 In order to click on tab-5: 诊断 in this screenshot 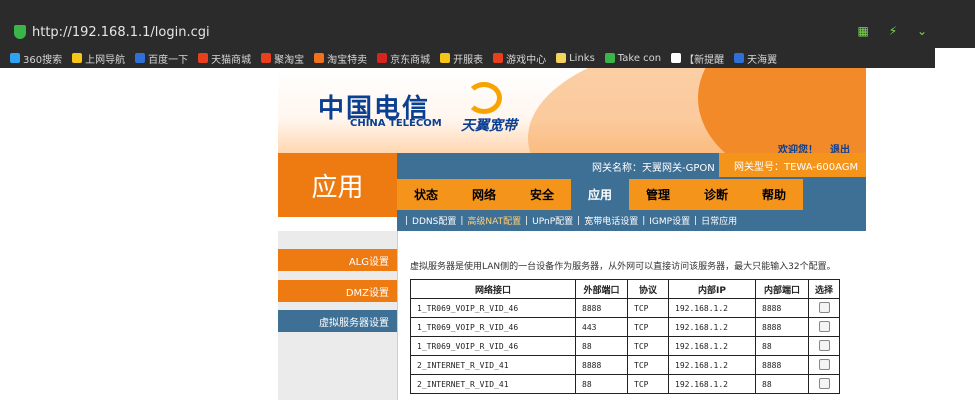, I will do `click(716, 194)`.